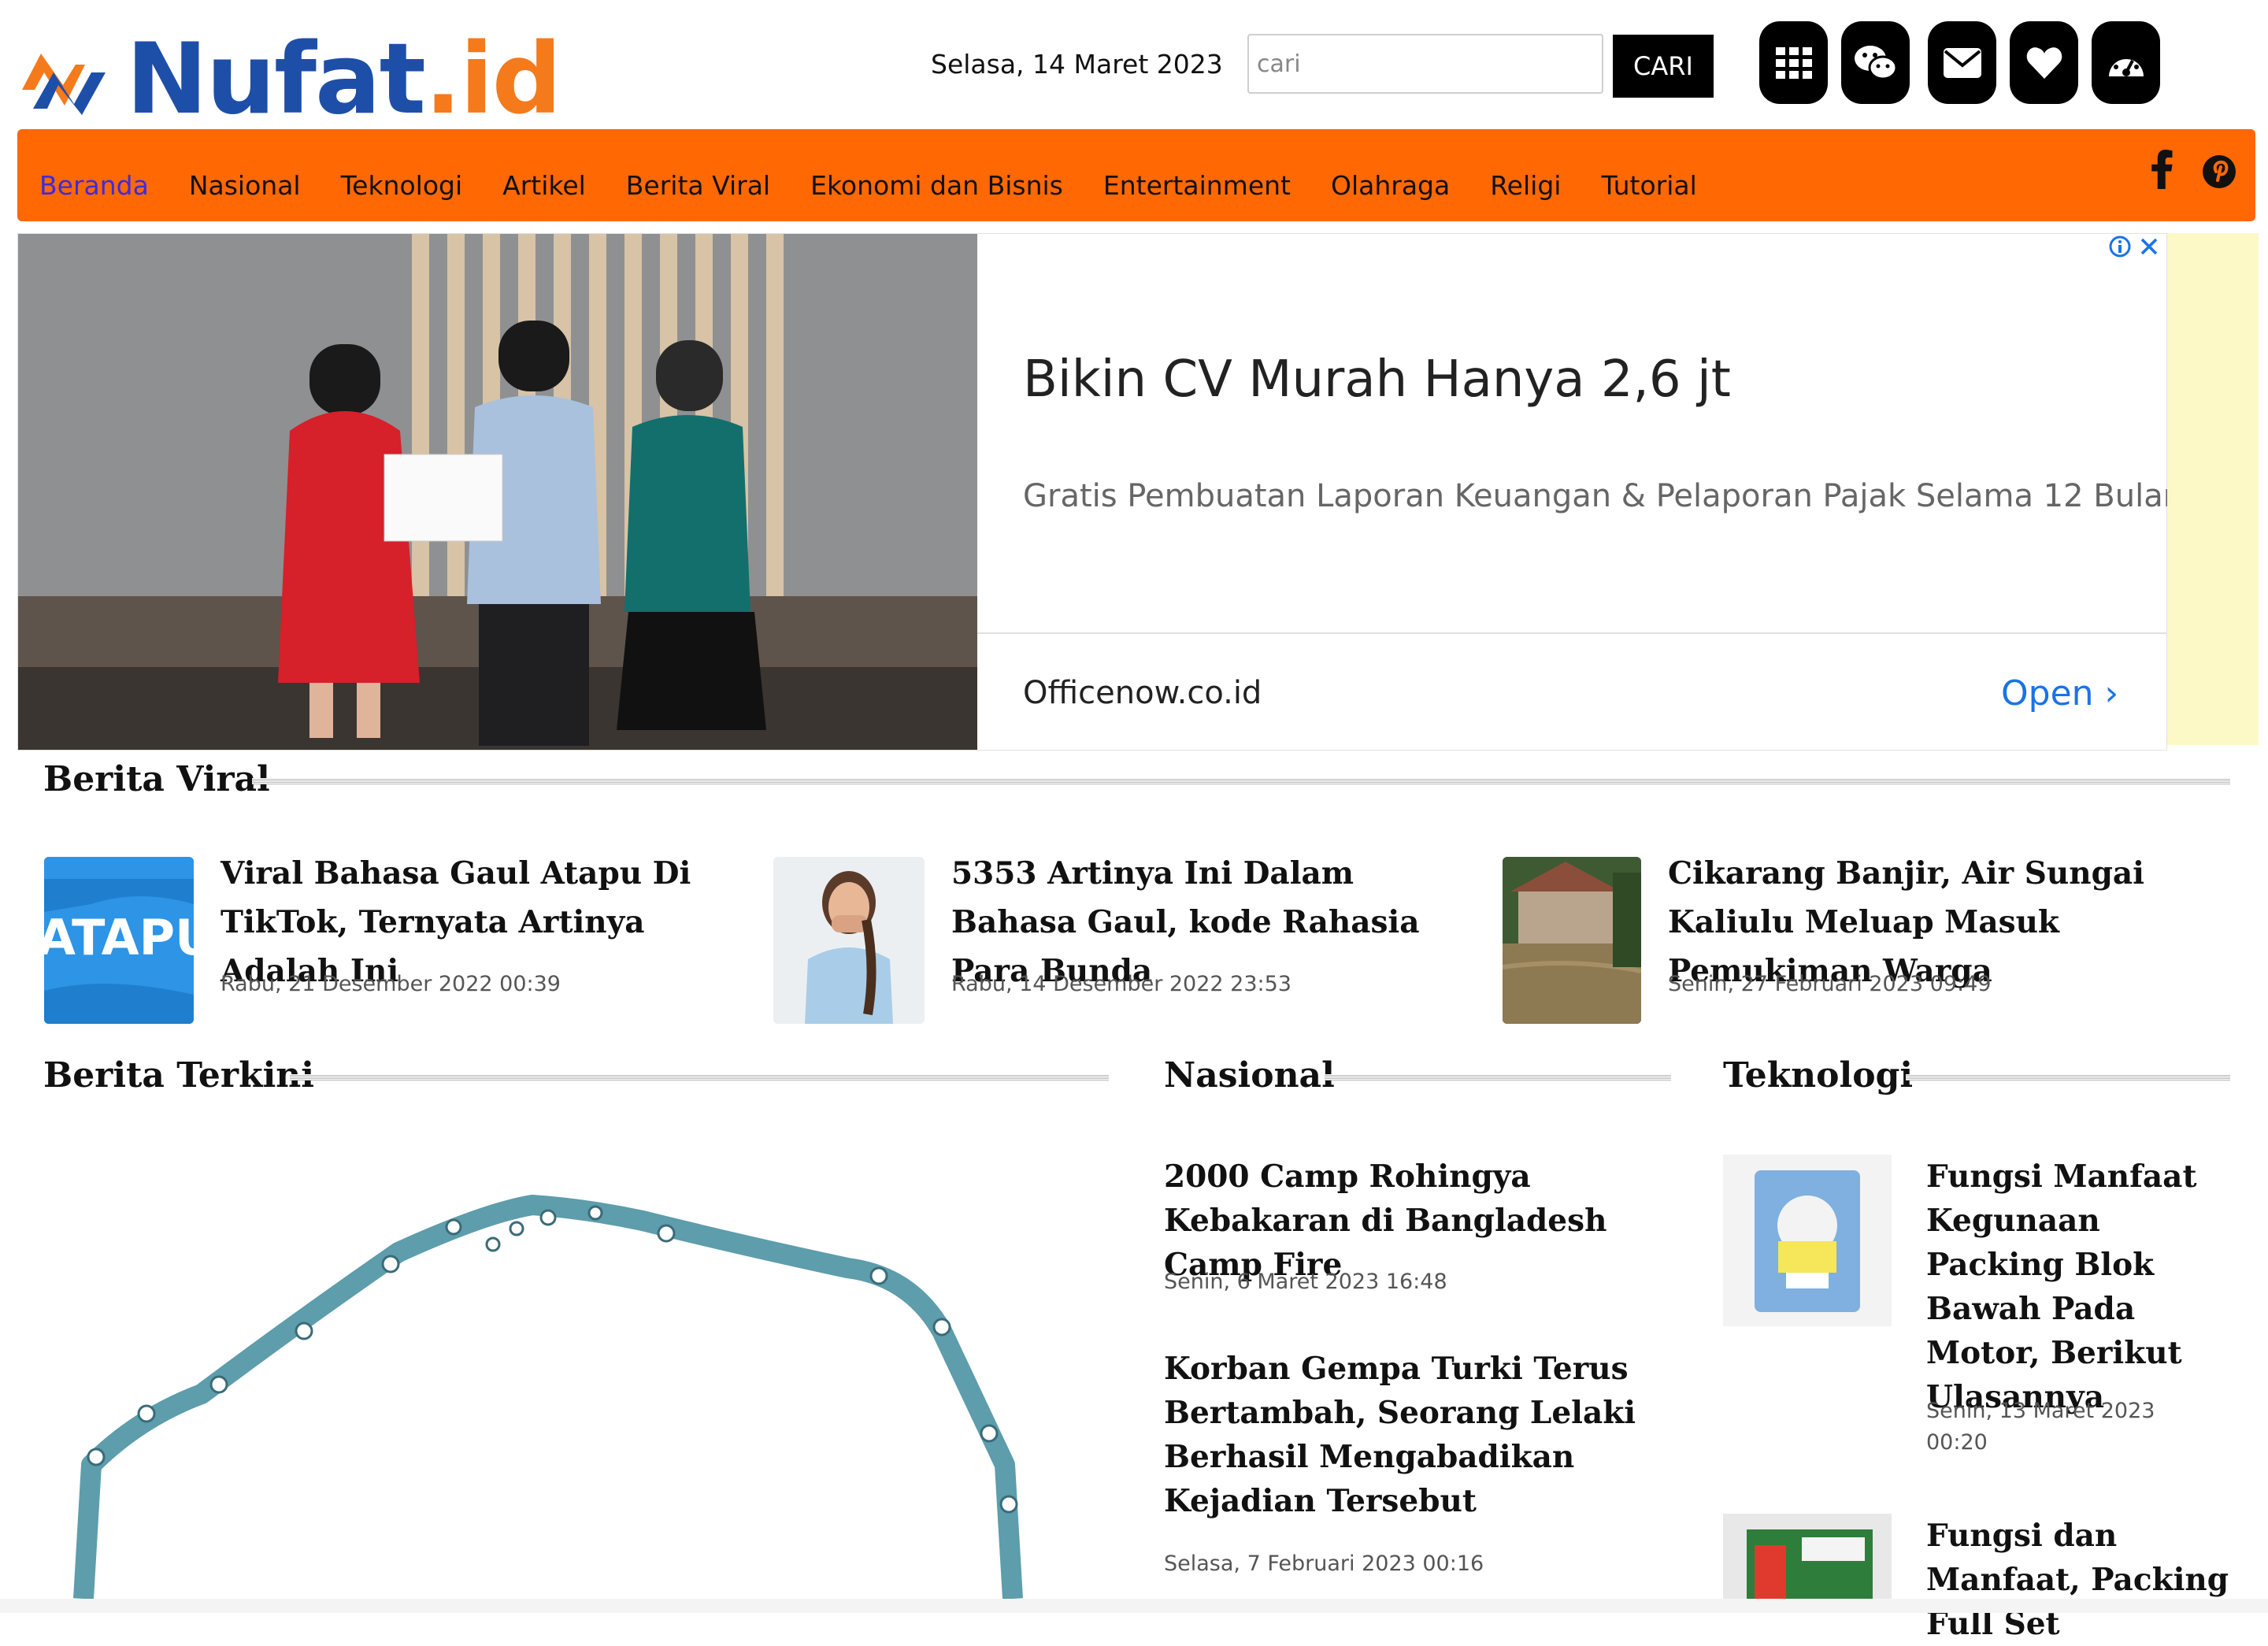 Image resolution: width=2268 pixels, height=1646 pixels. I want to click on nav-item-artikel: Artikel, so click(544, 186).